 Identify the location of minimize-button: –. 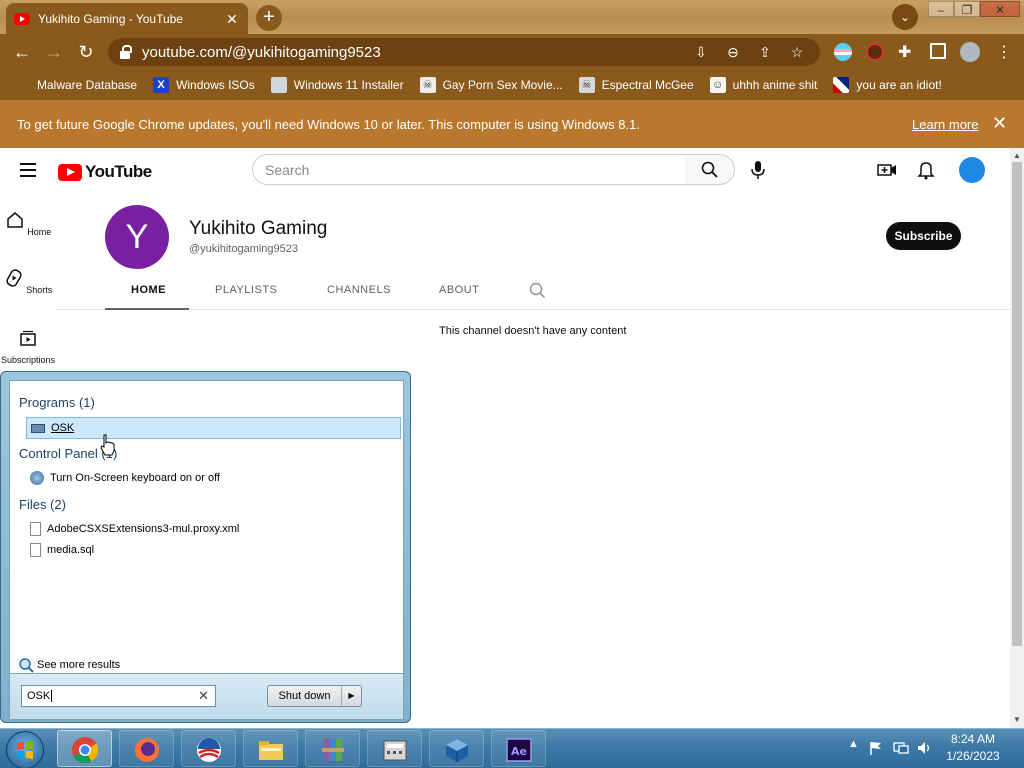
(941, 9).